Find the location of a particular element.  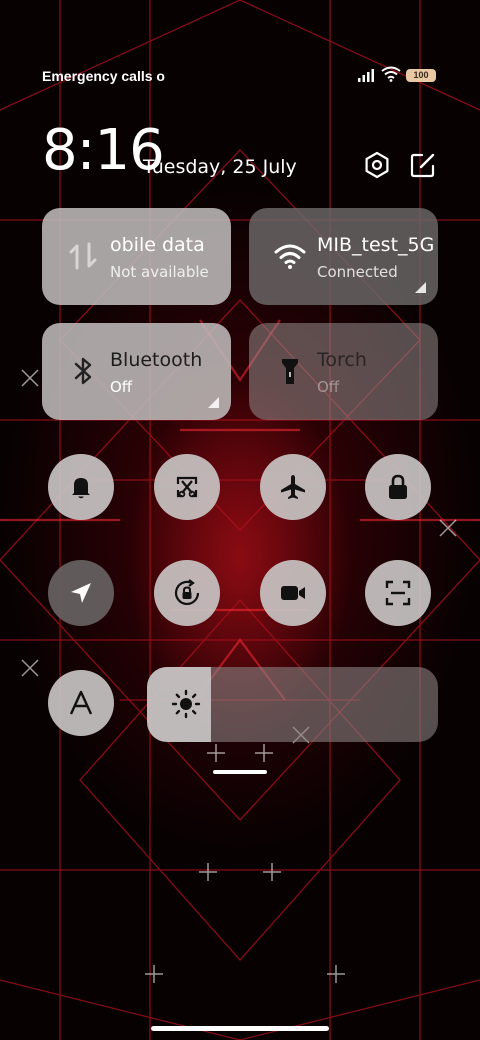

home-gesture-bar is located at coordinates (240, 1028).